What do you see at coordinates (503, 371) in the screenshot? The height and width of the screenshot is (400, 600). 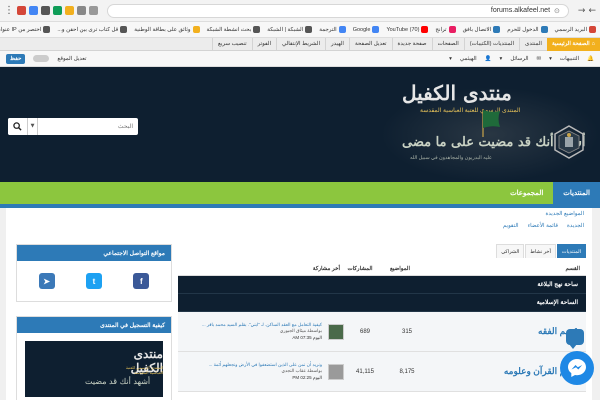 I see `forum-name: قسم القرآن وعلومه` at bounding box center [503, 371].